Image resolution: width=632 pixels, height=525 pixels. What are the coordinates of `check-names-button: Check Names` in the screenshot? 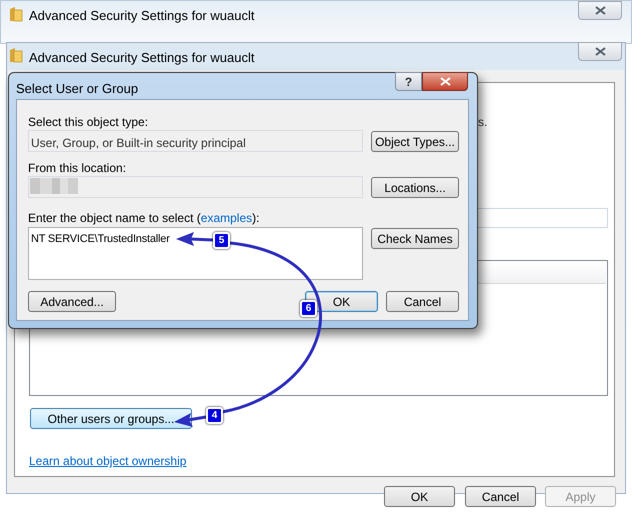 It's located at (415, 238).